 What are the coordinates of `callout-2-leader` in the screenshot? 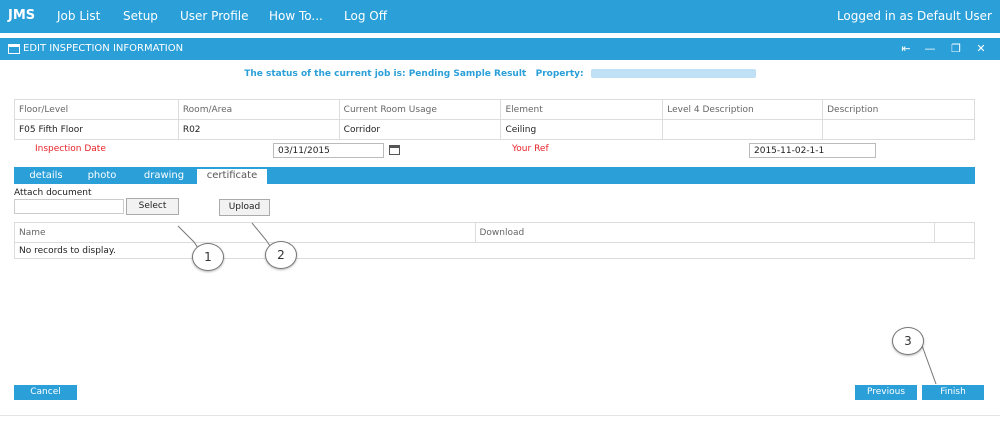 It's located at (261, 234).